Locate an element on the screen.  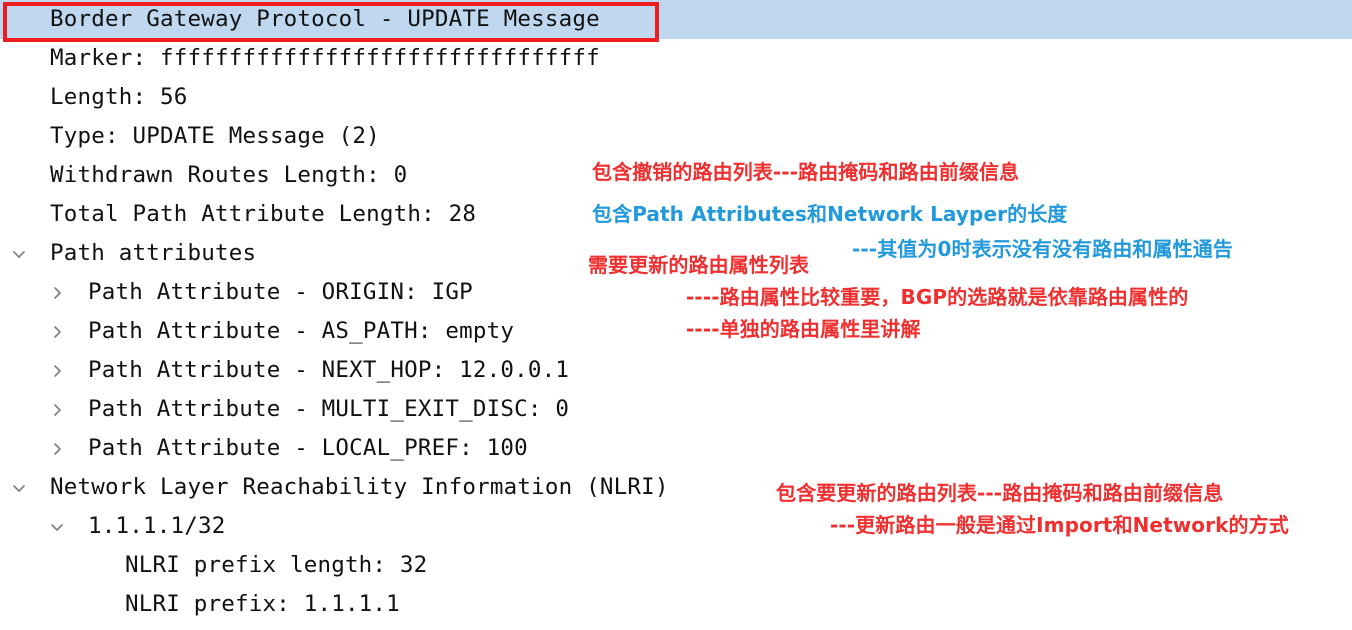
tree-row: Marker: ffffffffffffffffffffffffffffffff is located at coordinates (676, 58).